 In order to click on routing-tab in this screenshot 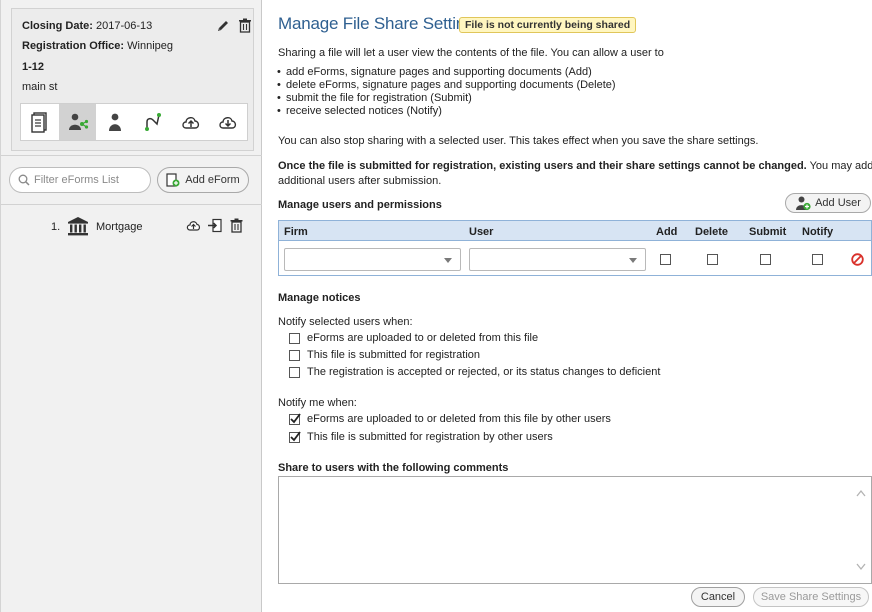, I will do `click(153, 122)`.